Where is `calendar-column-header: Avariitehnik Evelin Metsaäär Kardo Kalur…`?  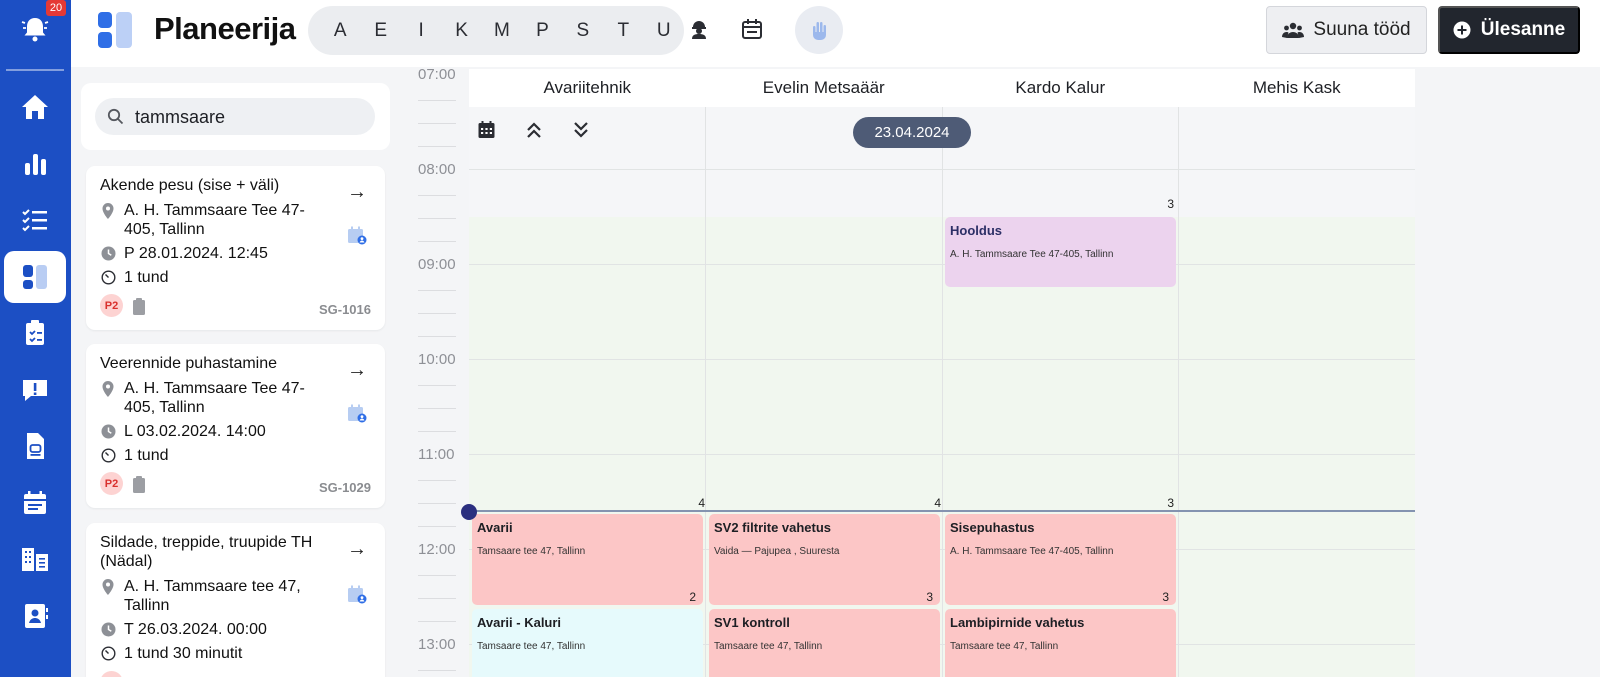
calendar-column-header: Avariitehnik Evelin Metsaäär Kardo Kalur… is located at coordinates (942, 88).